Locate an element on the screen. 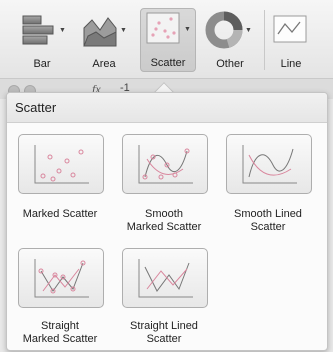 The height and width of the screenshot is (352, 333). scatter-chart-button: ▼ Scatter is located at coordinates (168, 40).